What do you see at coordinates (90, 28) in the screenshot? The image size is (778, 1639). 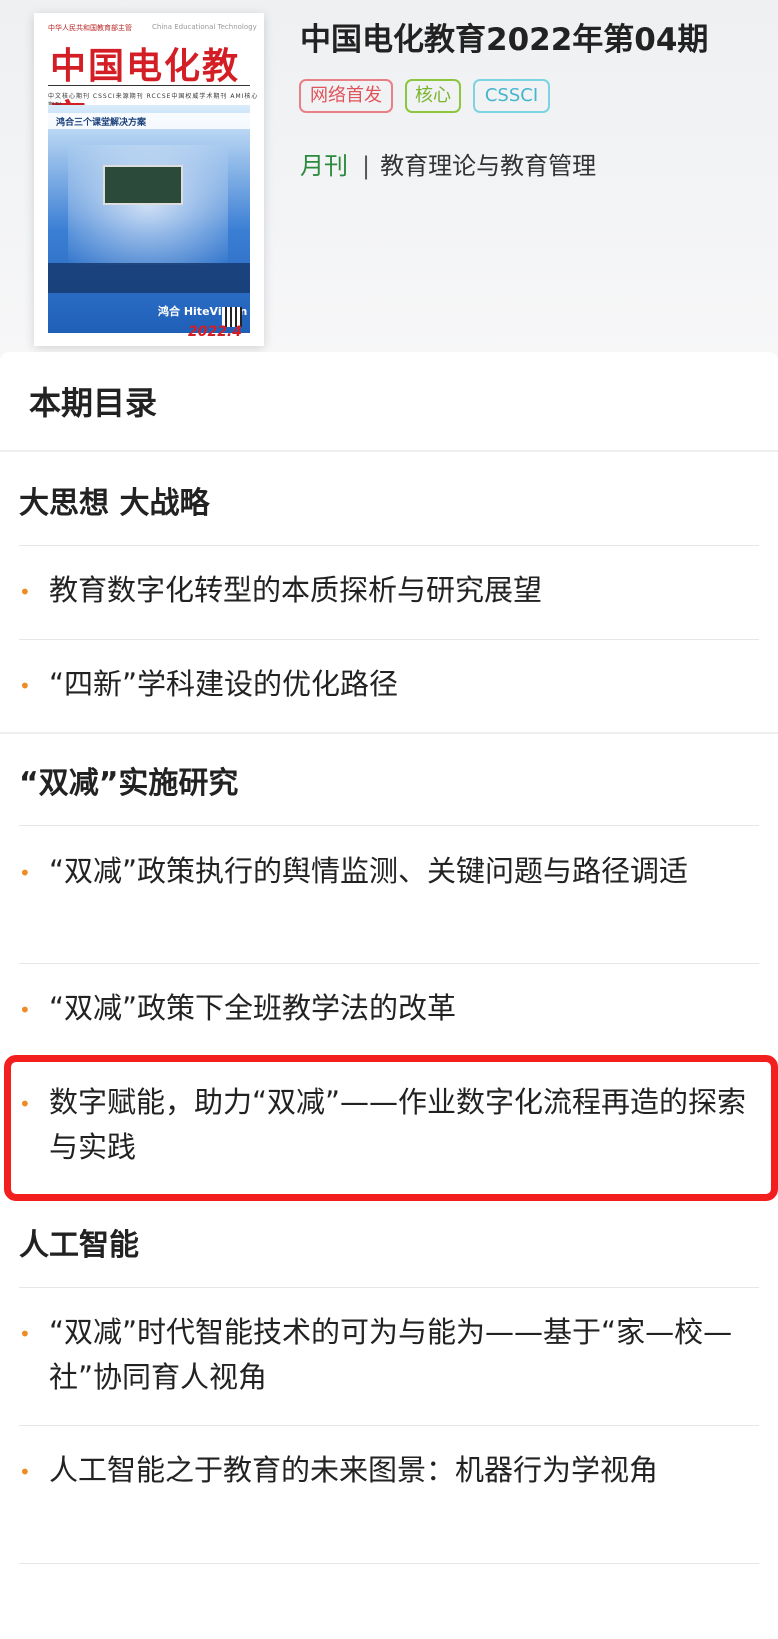 I see `cover-sponsor: 中华人民共和国教育部主管` at bounding box center [90, 28].